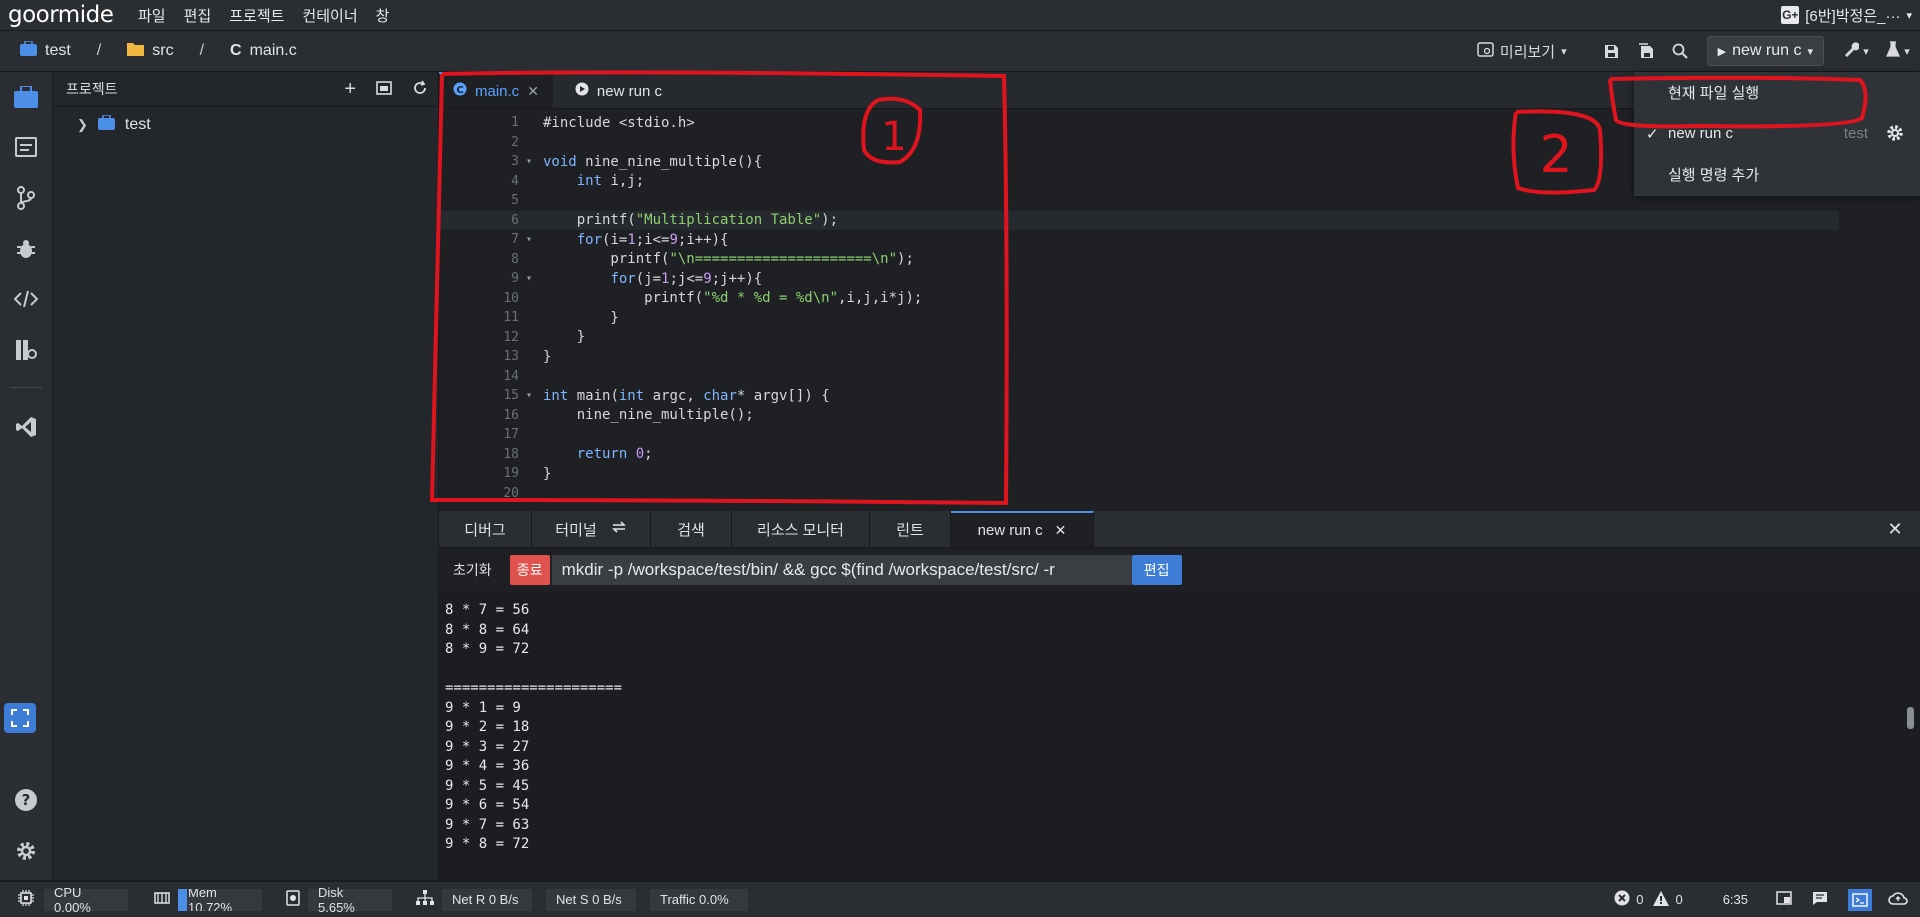 Image resolution: width=1920 pixels, height=917 pixels. I want to click on user-menu: G+ [6반]박정은_··· ▾, so click(1846, 15).